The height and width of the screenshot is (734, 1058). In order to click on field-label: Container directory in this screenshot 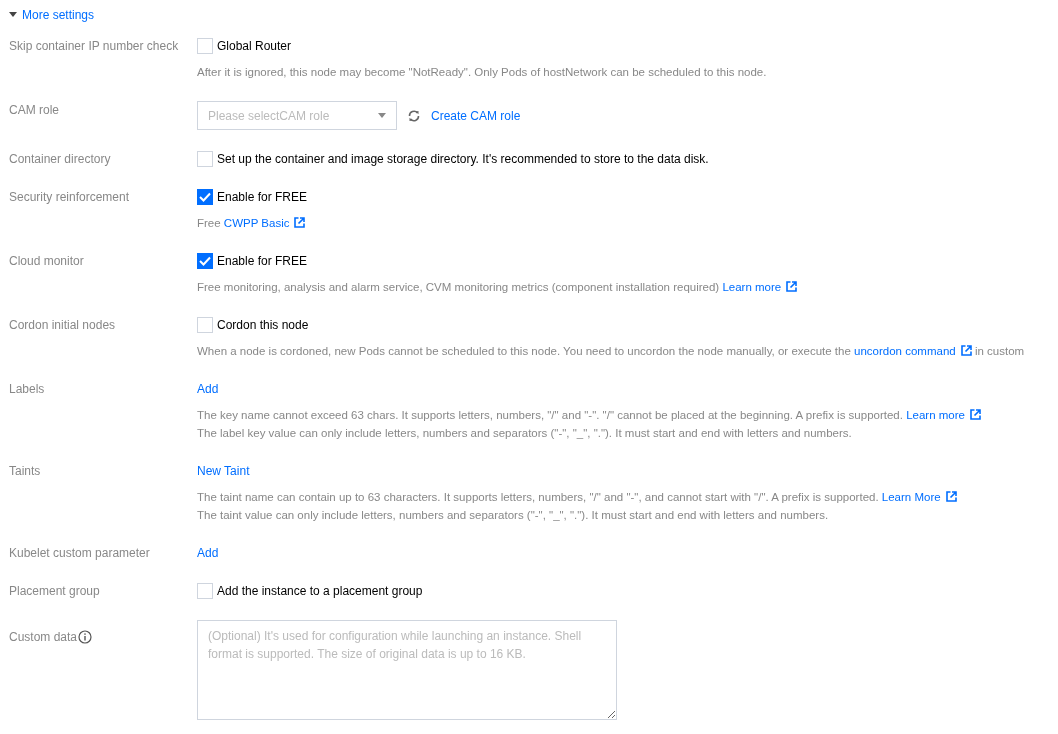, I will do `click(60, 159)`.